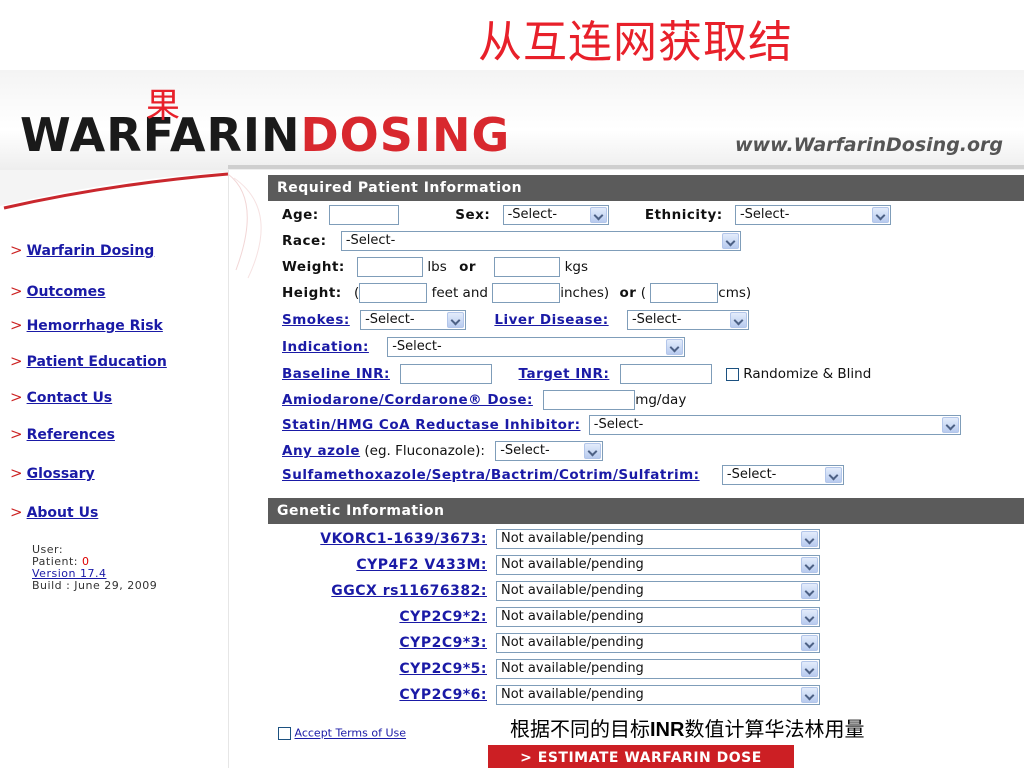  I want to click on smokes-link: Smokes:, so click(316, 320).